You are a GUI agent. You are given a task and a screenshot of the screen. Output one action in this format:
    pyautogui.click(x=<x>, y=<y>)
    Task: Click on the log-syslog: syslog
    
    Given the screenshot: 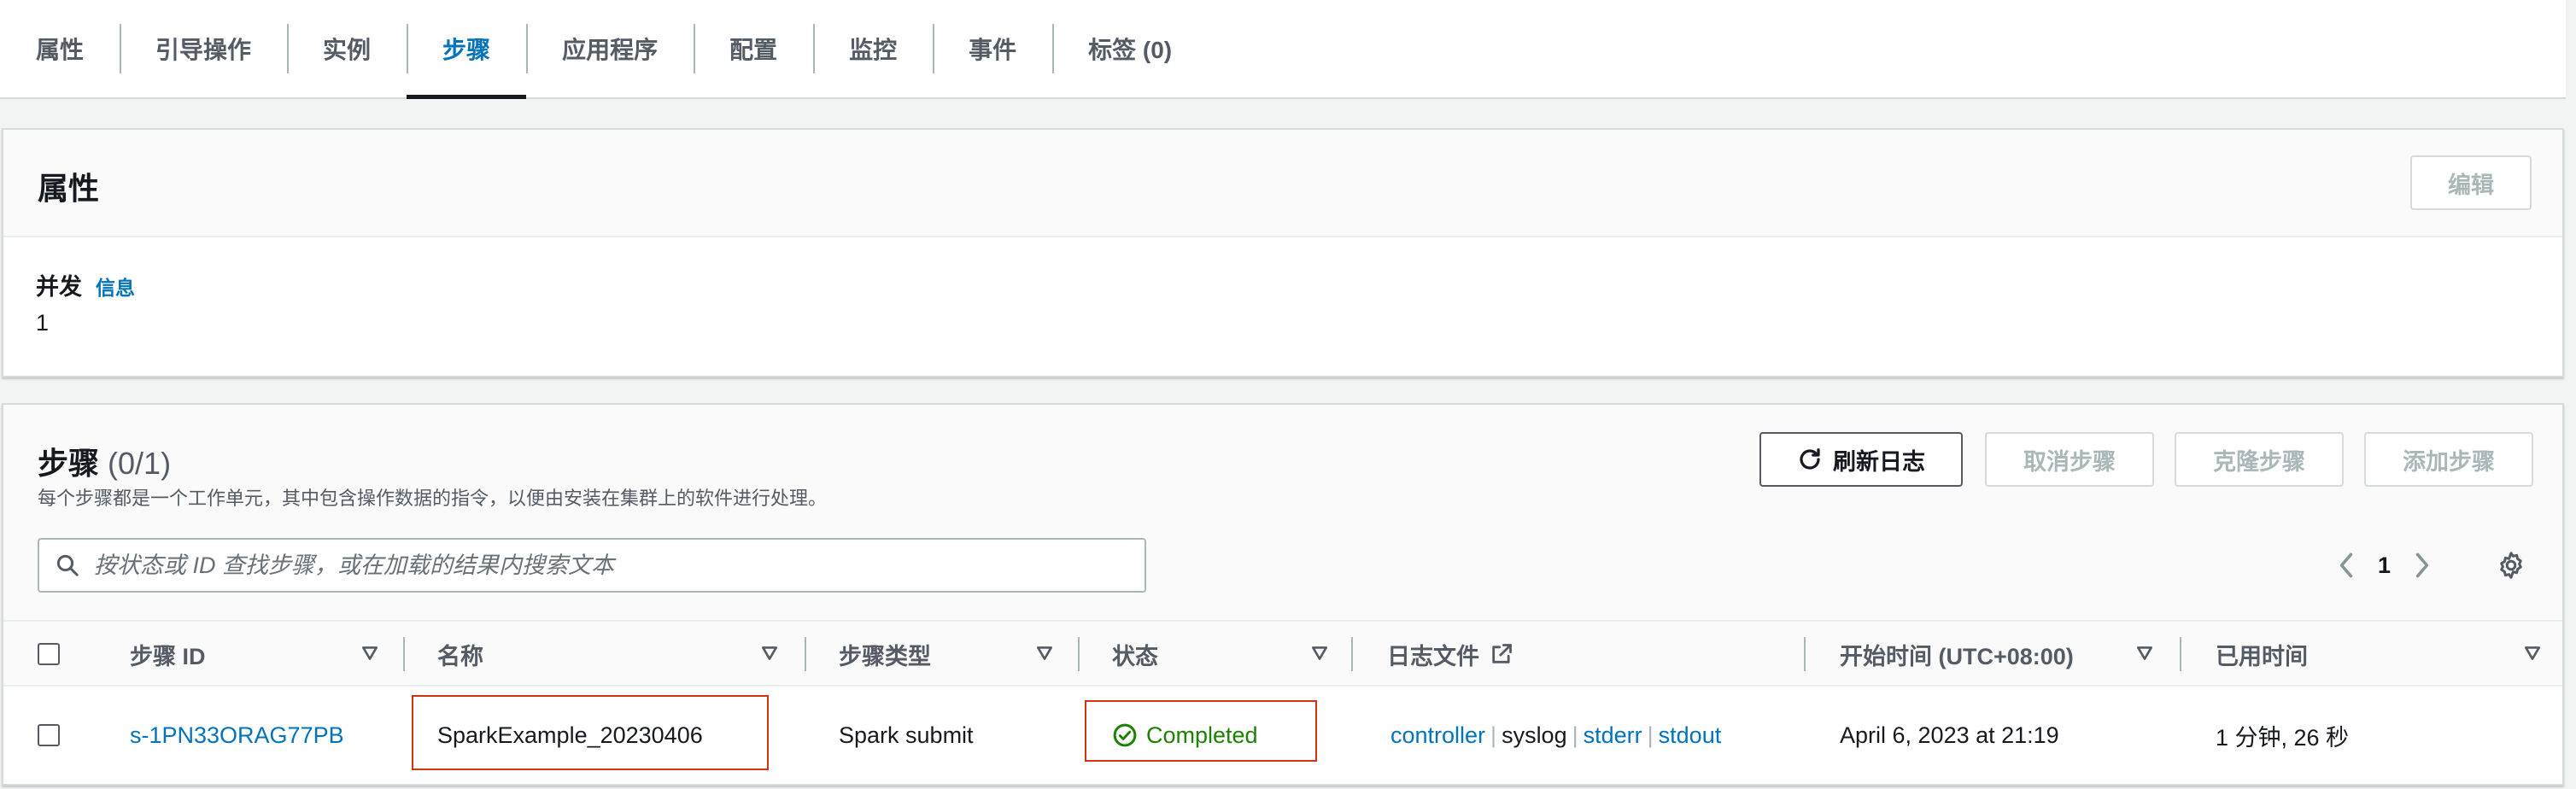 What is the action you would take?
    pyautogui.click(x=1534, y=735)
    